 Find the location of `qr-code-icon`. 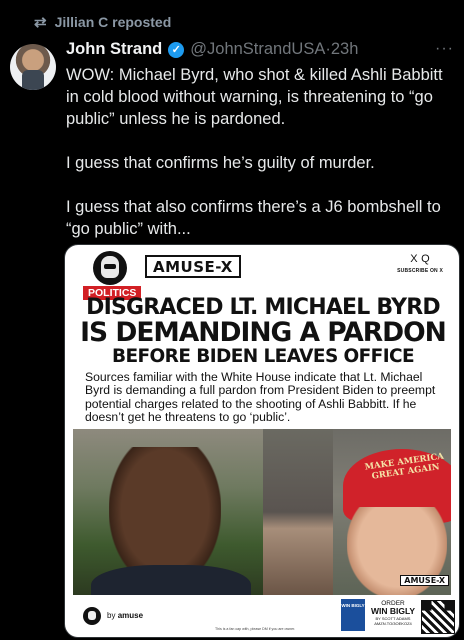

qr-code-icon is located at coordinates (438, 617).